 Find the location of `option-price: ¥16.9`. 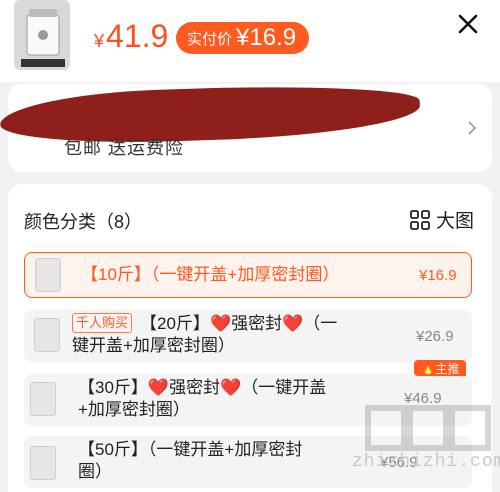

option-price: ¥16.9 is located at coordinates (438, 275).